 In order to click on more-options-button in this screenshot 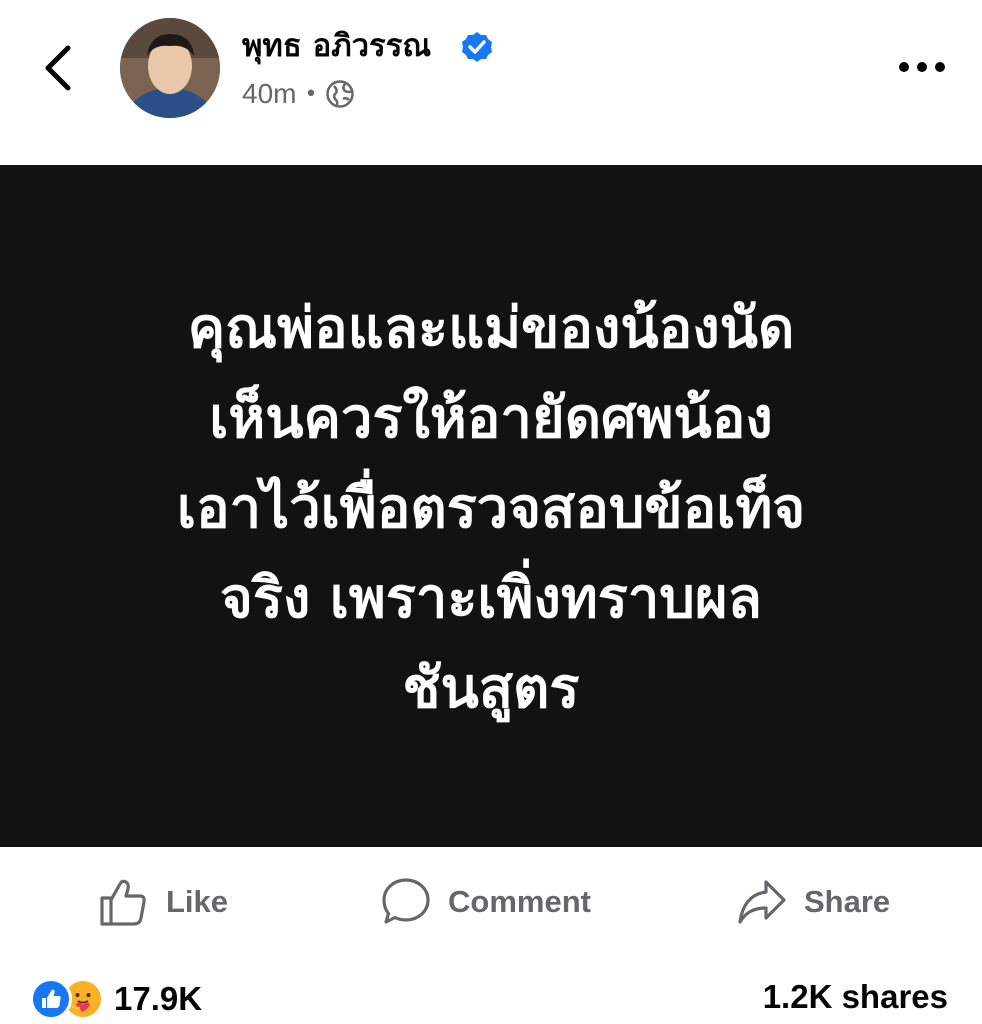, I will do `click(922, 67)`.